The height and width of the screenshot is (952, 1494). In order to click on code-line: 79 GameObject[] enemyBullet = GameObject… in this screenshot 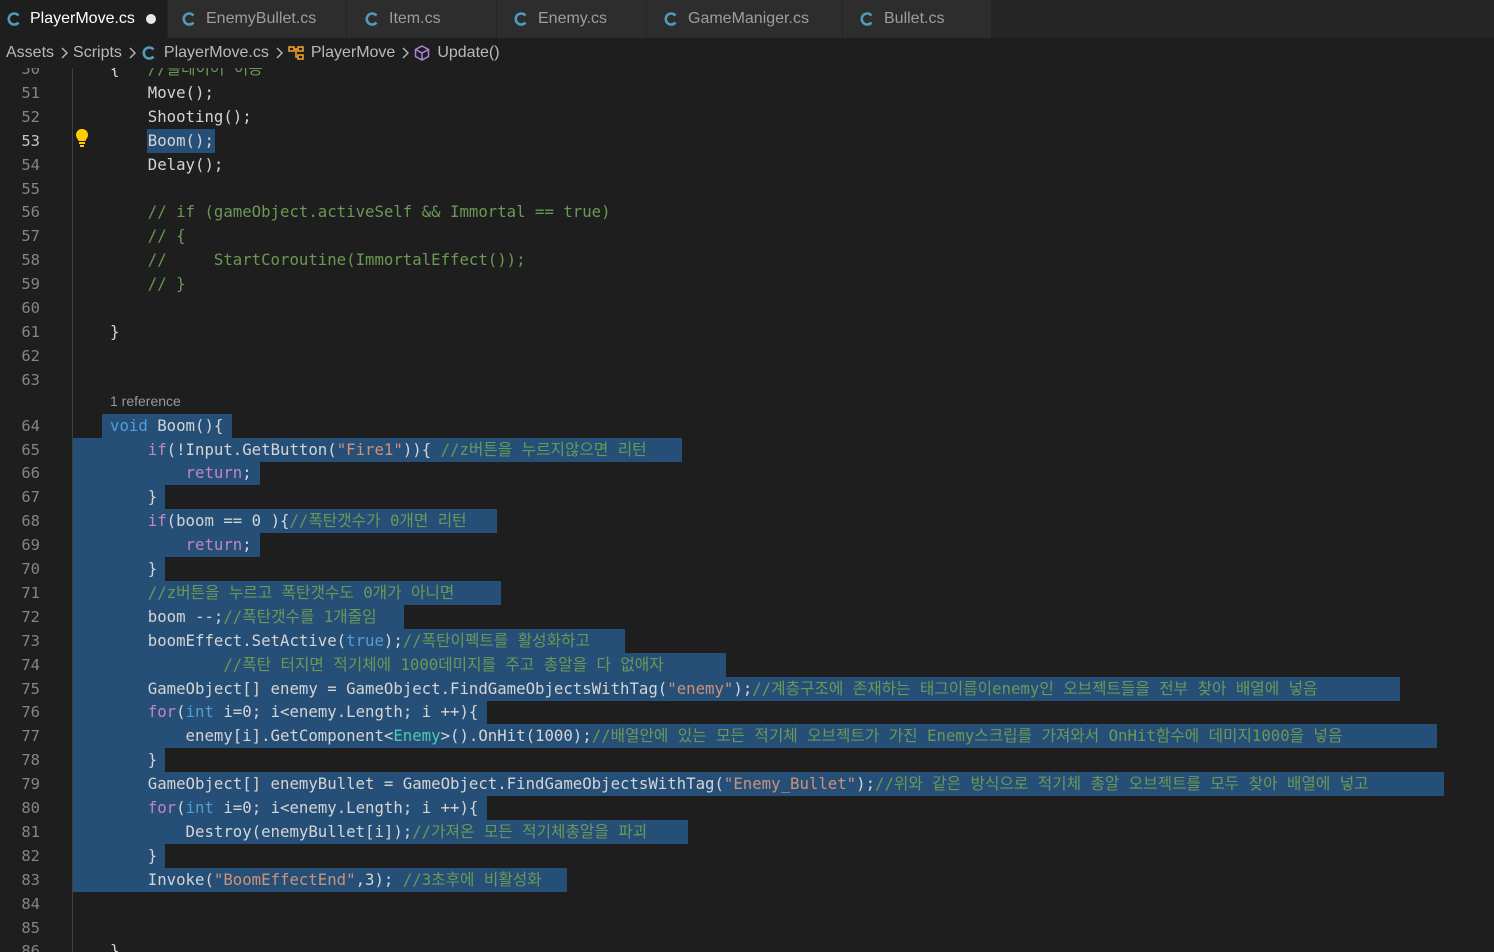, I will do `click(747, 784)`.